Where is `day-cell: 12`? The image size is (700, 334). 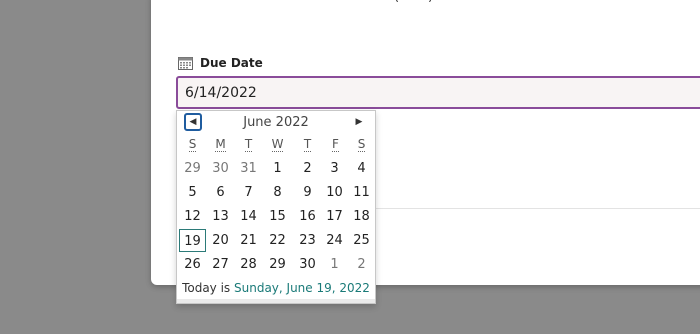
day-cell: 12 is located at coordinates (192, 216).